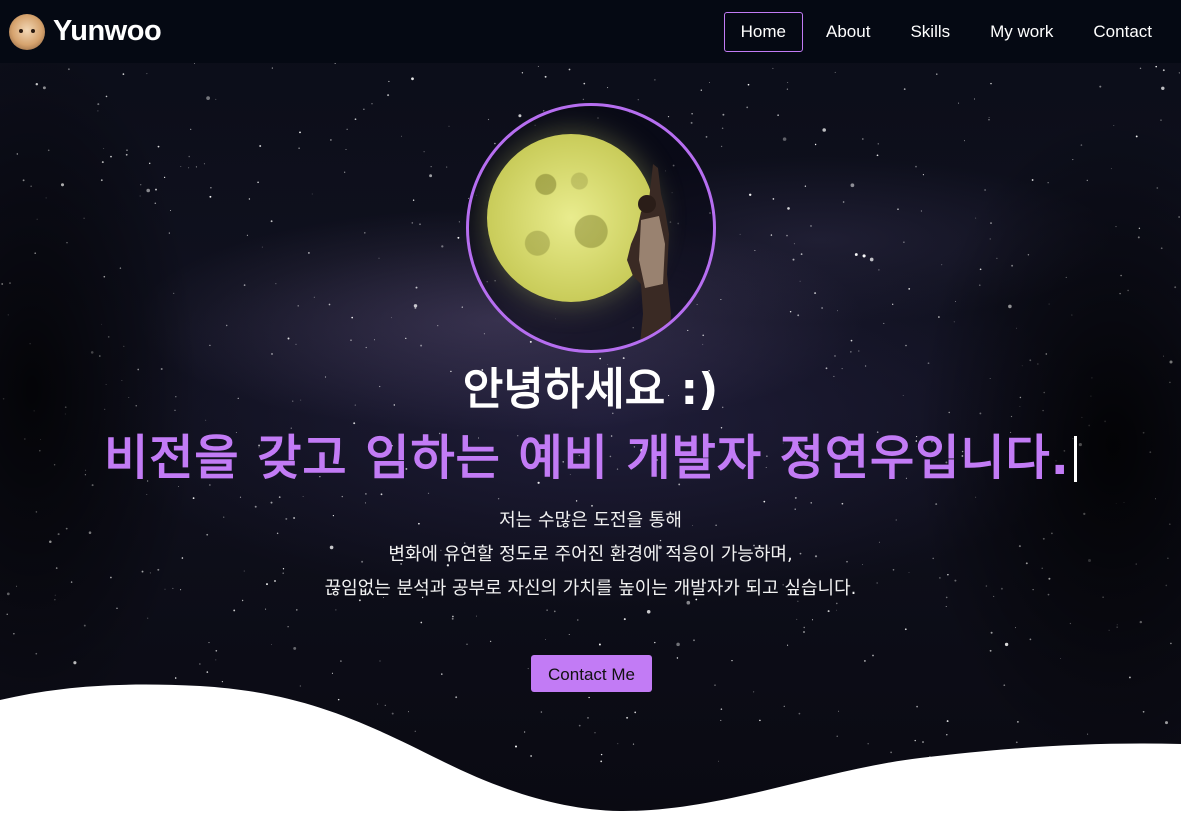  I want to click on tagline-heading: 비전을 갖고 임하는 예비 개발자 정연우입니다., so click(590, 458).